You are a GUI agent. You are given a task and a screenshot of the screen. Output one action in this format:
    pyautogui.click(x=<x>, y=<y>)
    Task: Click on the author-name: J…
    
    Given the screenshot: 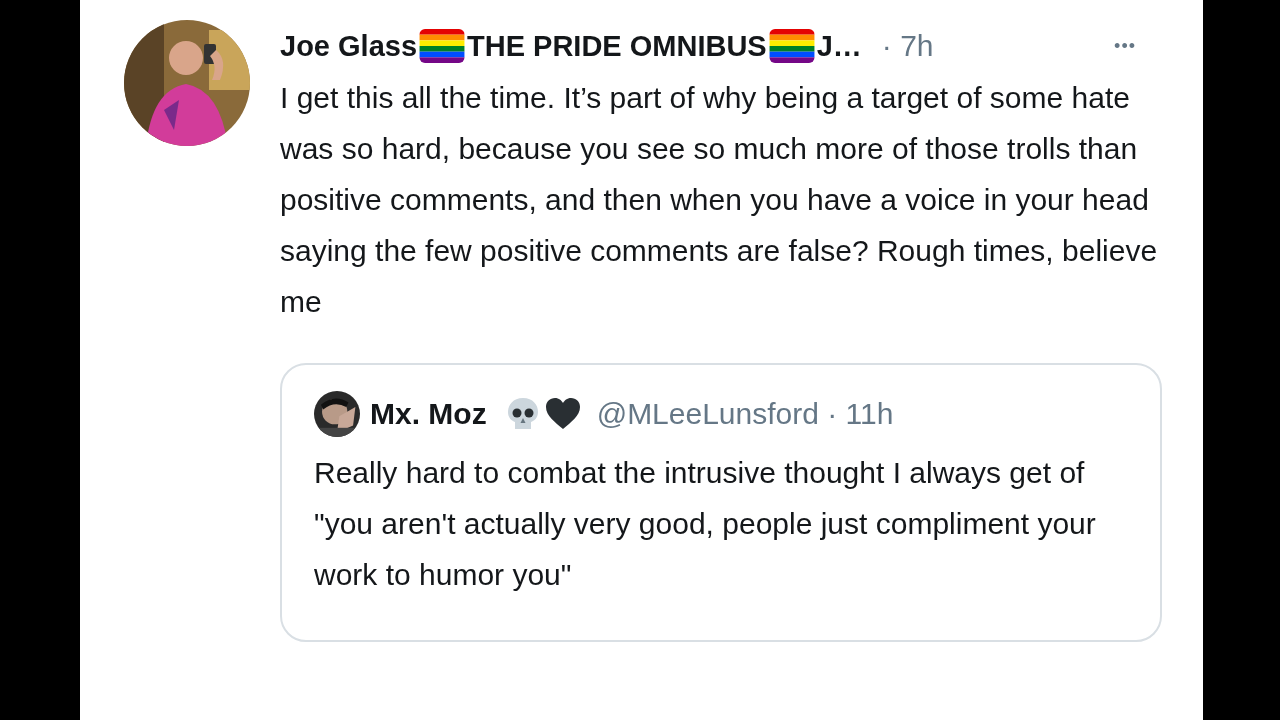 What is the action you would take?
    pyautogui.click(x=839, y=46)
    